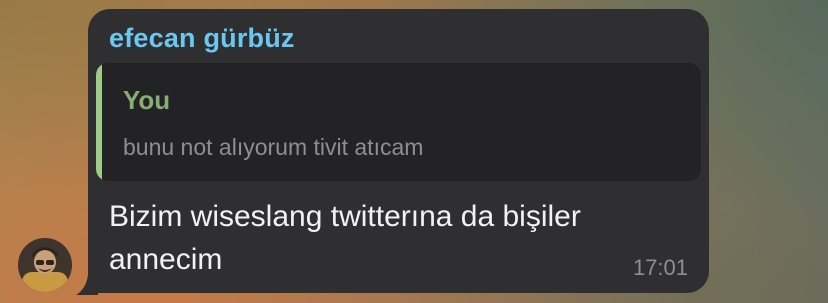 The height and width of the screenshot is (303, 828). Describe the element at coordinates (166, 259) in the screenshot. I see `message-line-2: annecim` at that location.